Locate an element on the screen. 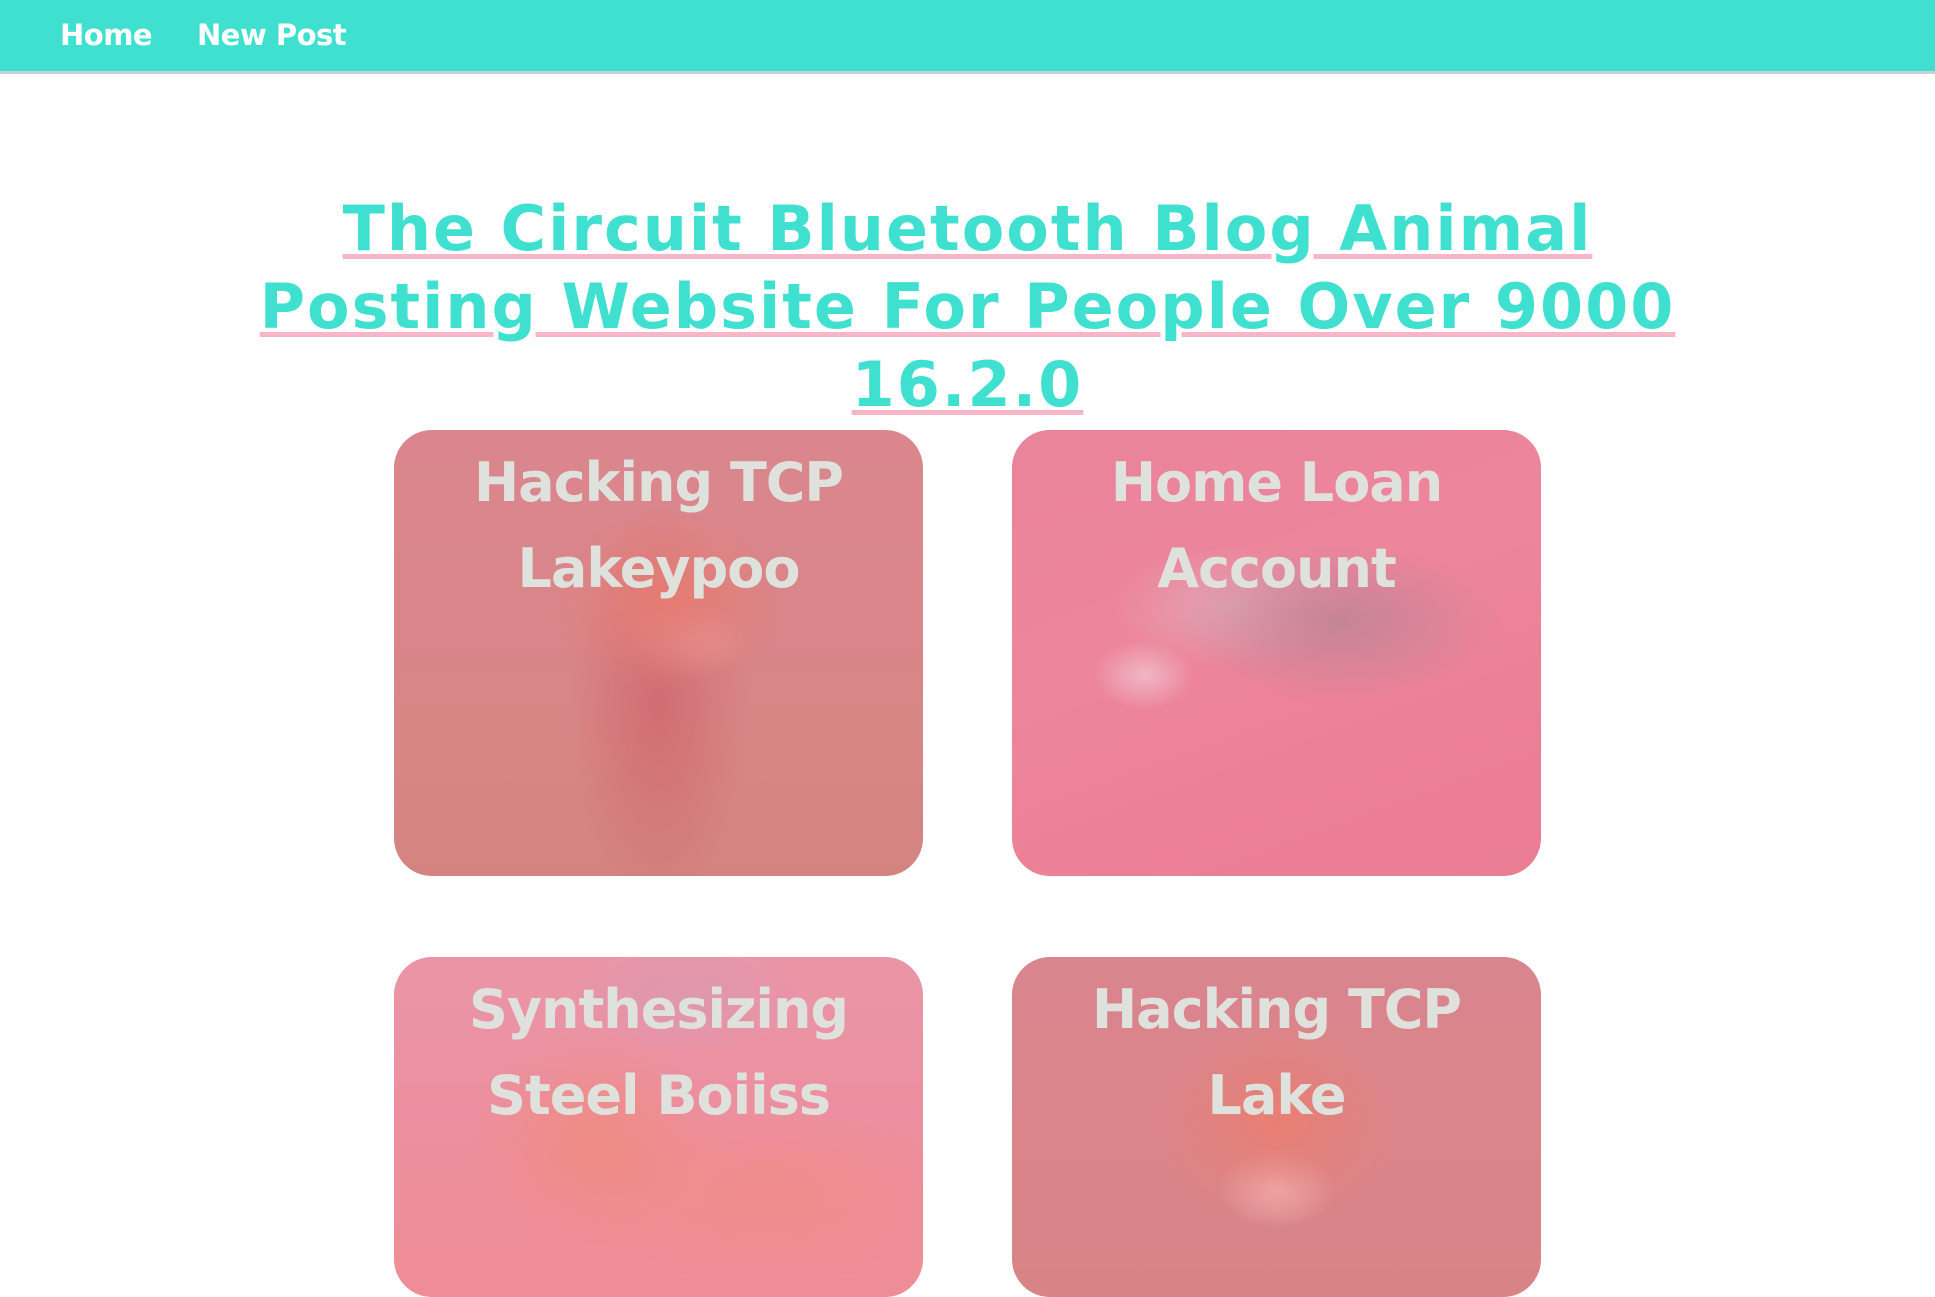  post-card-3: Synthesizing Steel Boiiss is located at coordinates (658, 1127).